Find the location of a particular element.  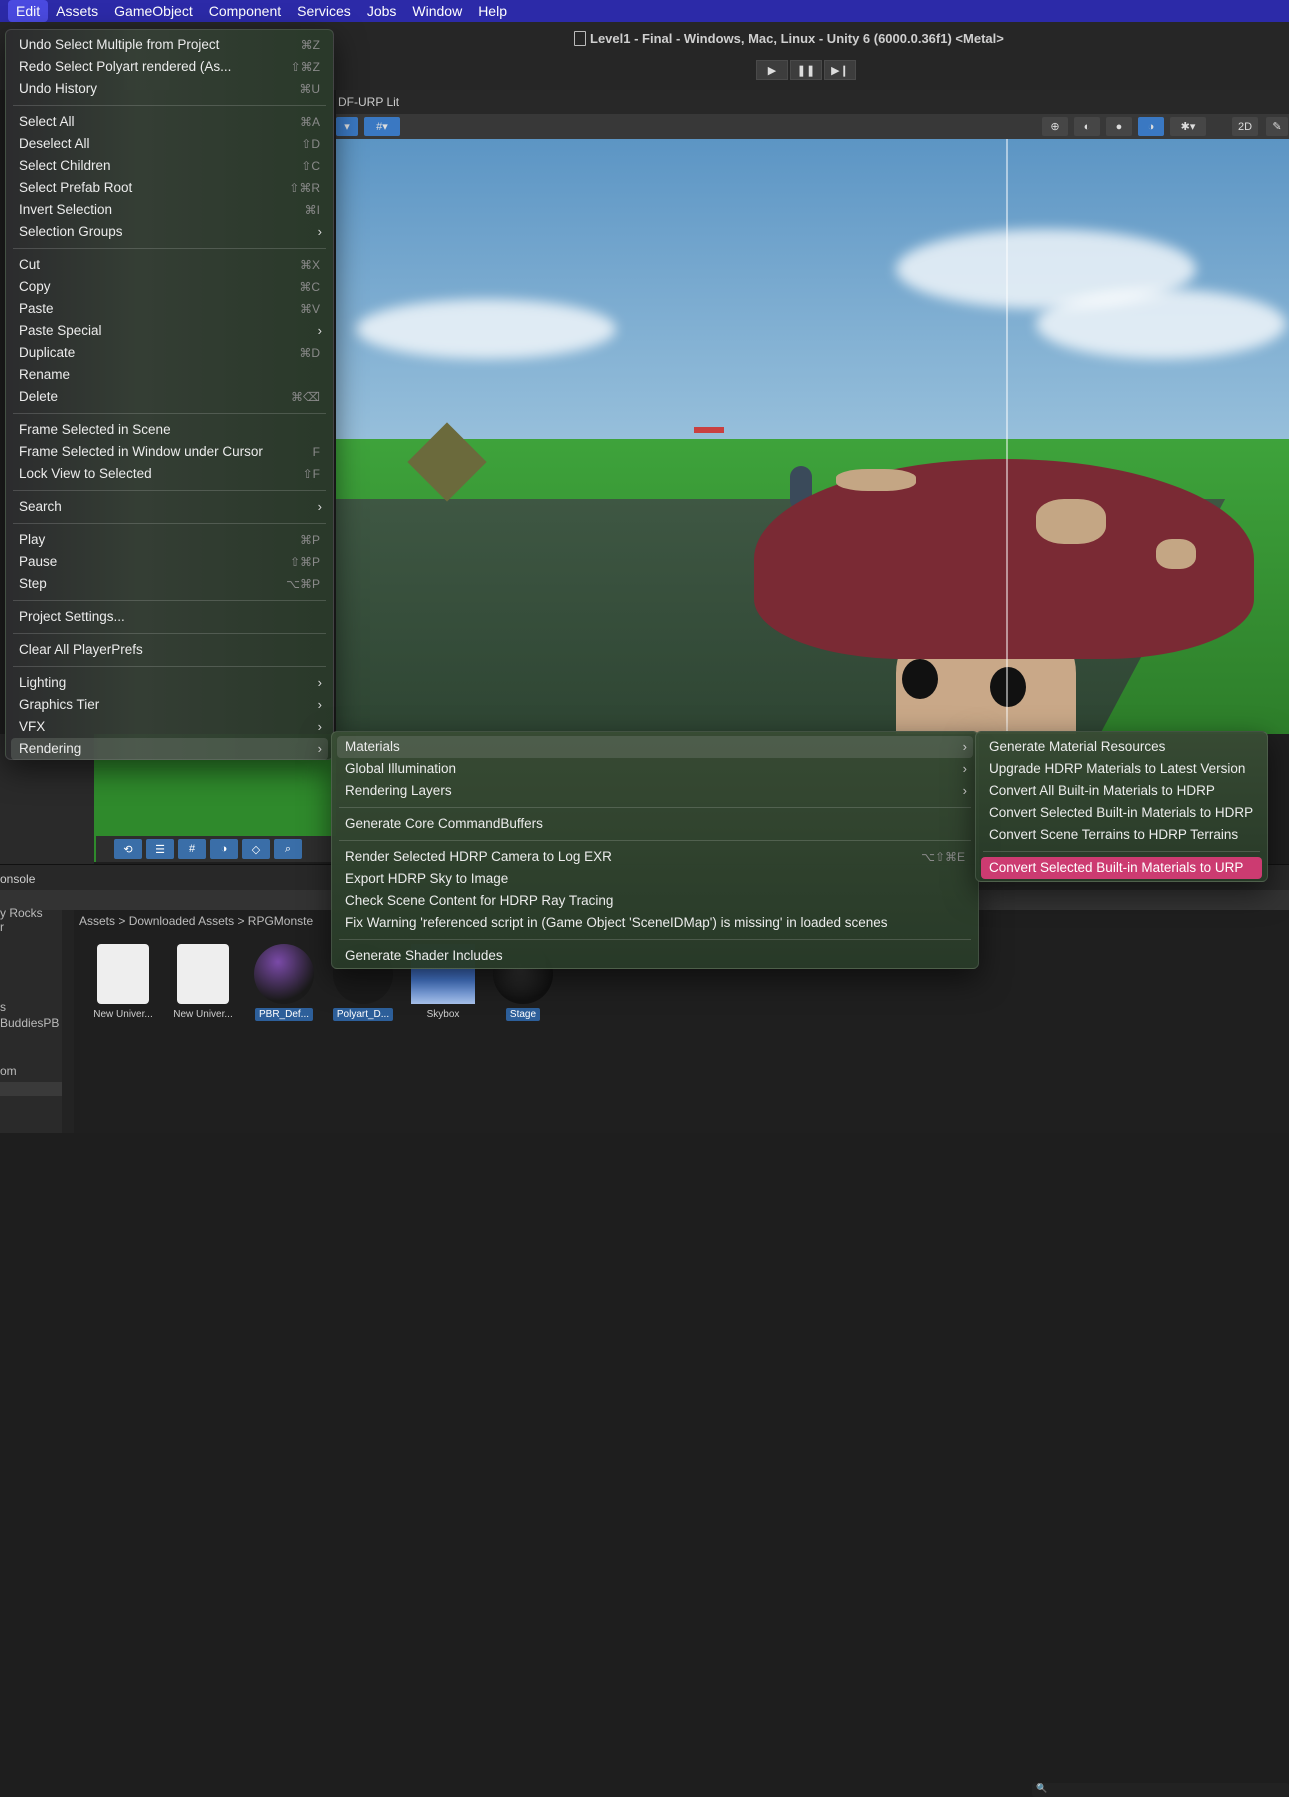

menu-item-duplicate: Duplicate ⌘D is located at coordinates (169, 353).